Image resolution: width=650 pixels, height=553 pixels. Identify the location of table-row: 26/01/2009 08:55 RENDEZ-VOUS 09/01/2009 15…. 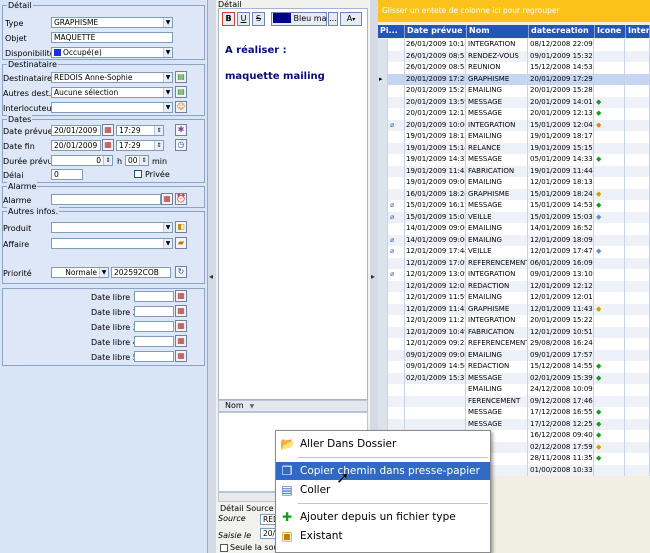
(514, 56).